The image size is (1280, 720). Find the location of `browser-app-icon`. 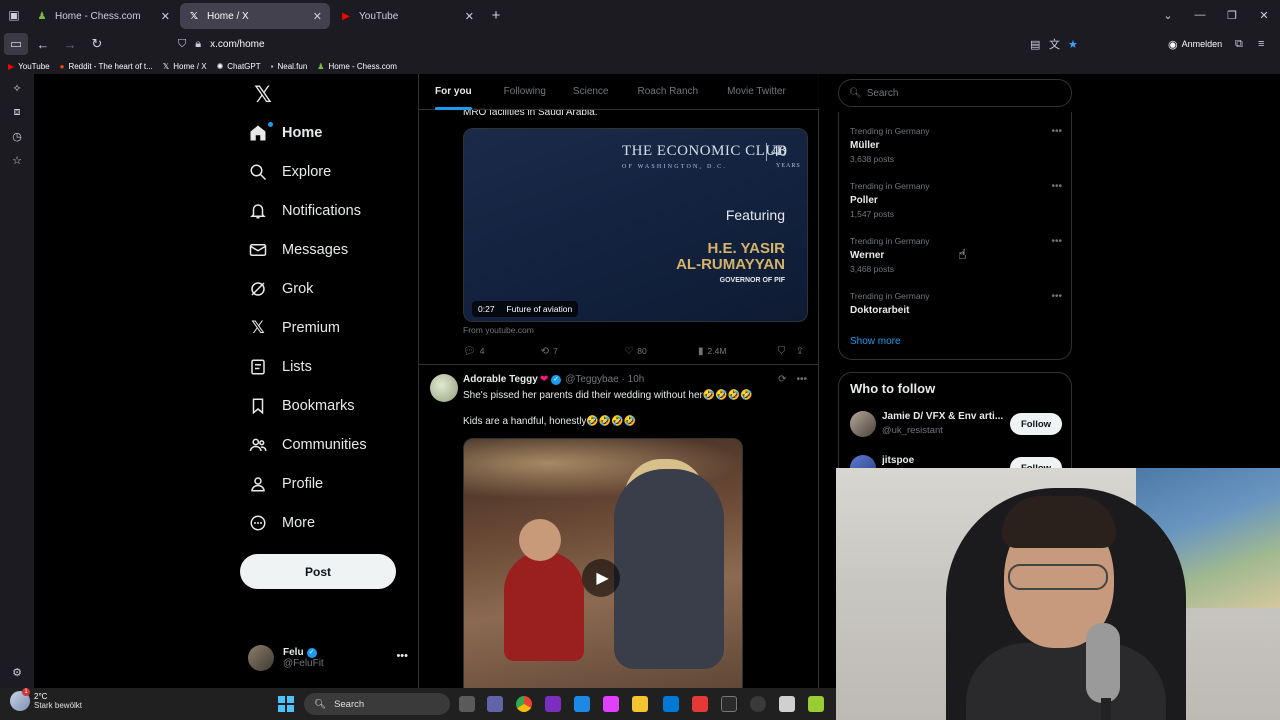

browser-app-icon is located at coordinates (582, 704).